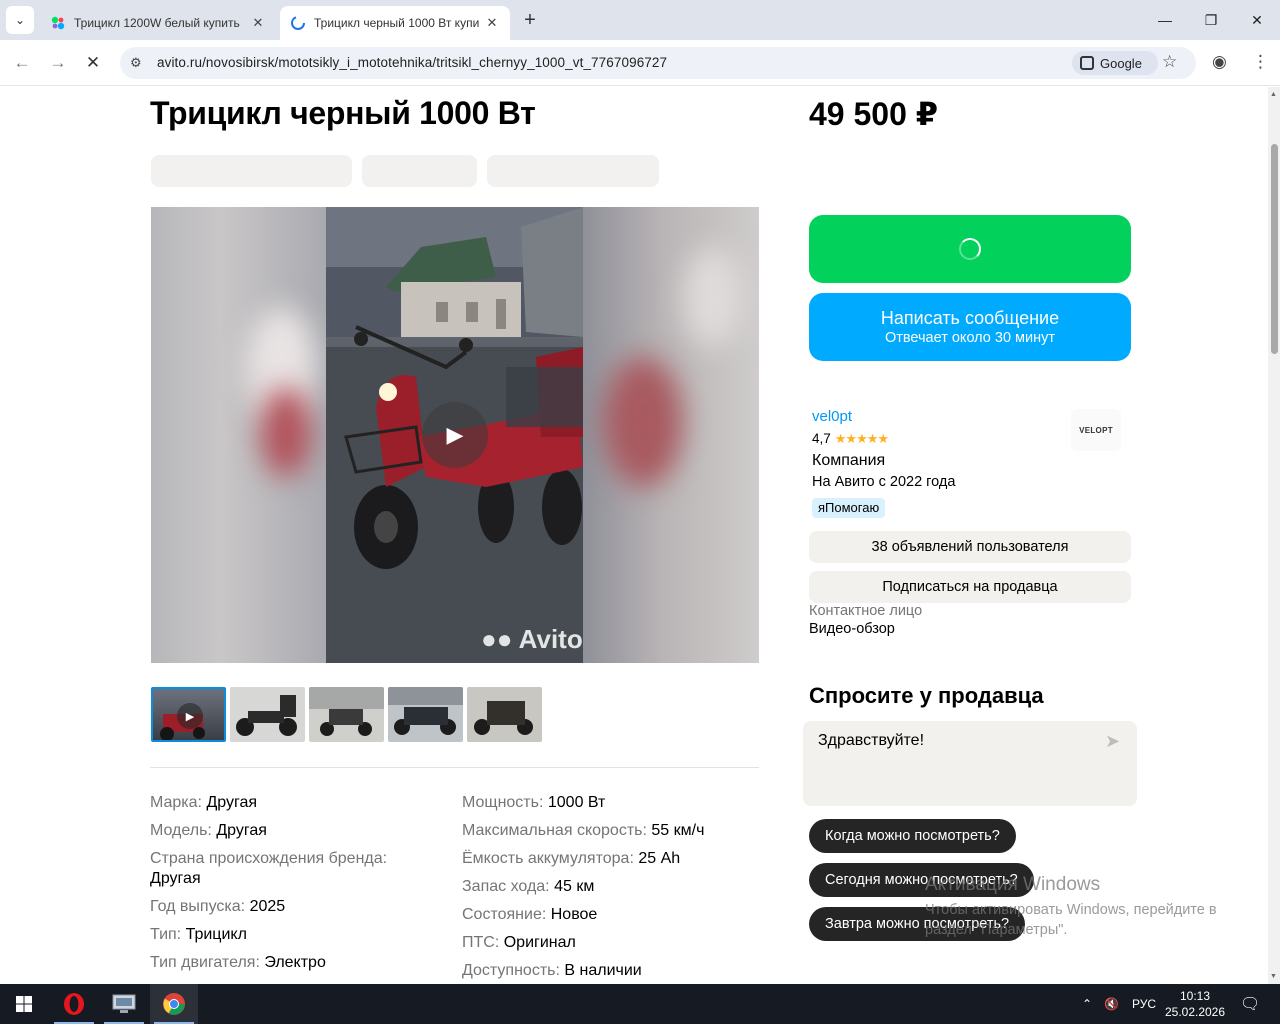  What do you see at coordinates (295, 869) in the screenshot?
I see `param-row: Страна происхождения бренда: Другая` at bounding box center [295, 869].